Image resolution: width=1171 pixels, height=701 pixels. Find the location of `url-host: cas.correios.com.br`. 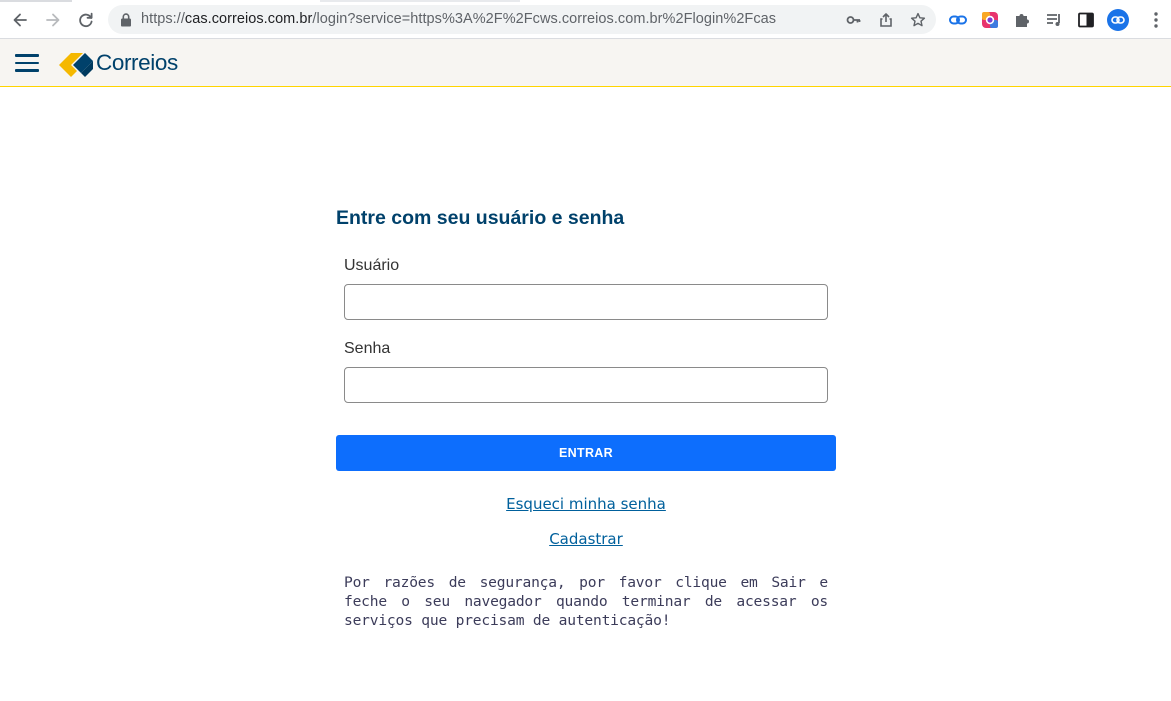

url-host: cas.correios.com.br is located at coordinates (248, 19).